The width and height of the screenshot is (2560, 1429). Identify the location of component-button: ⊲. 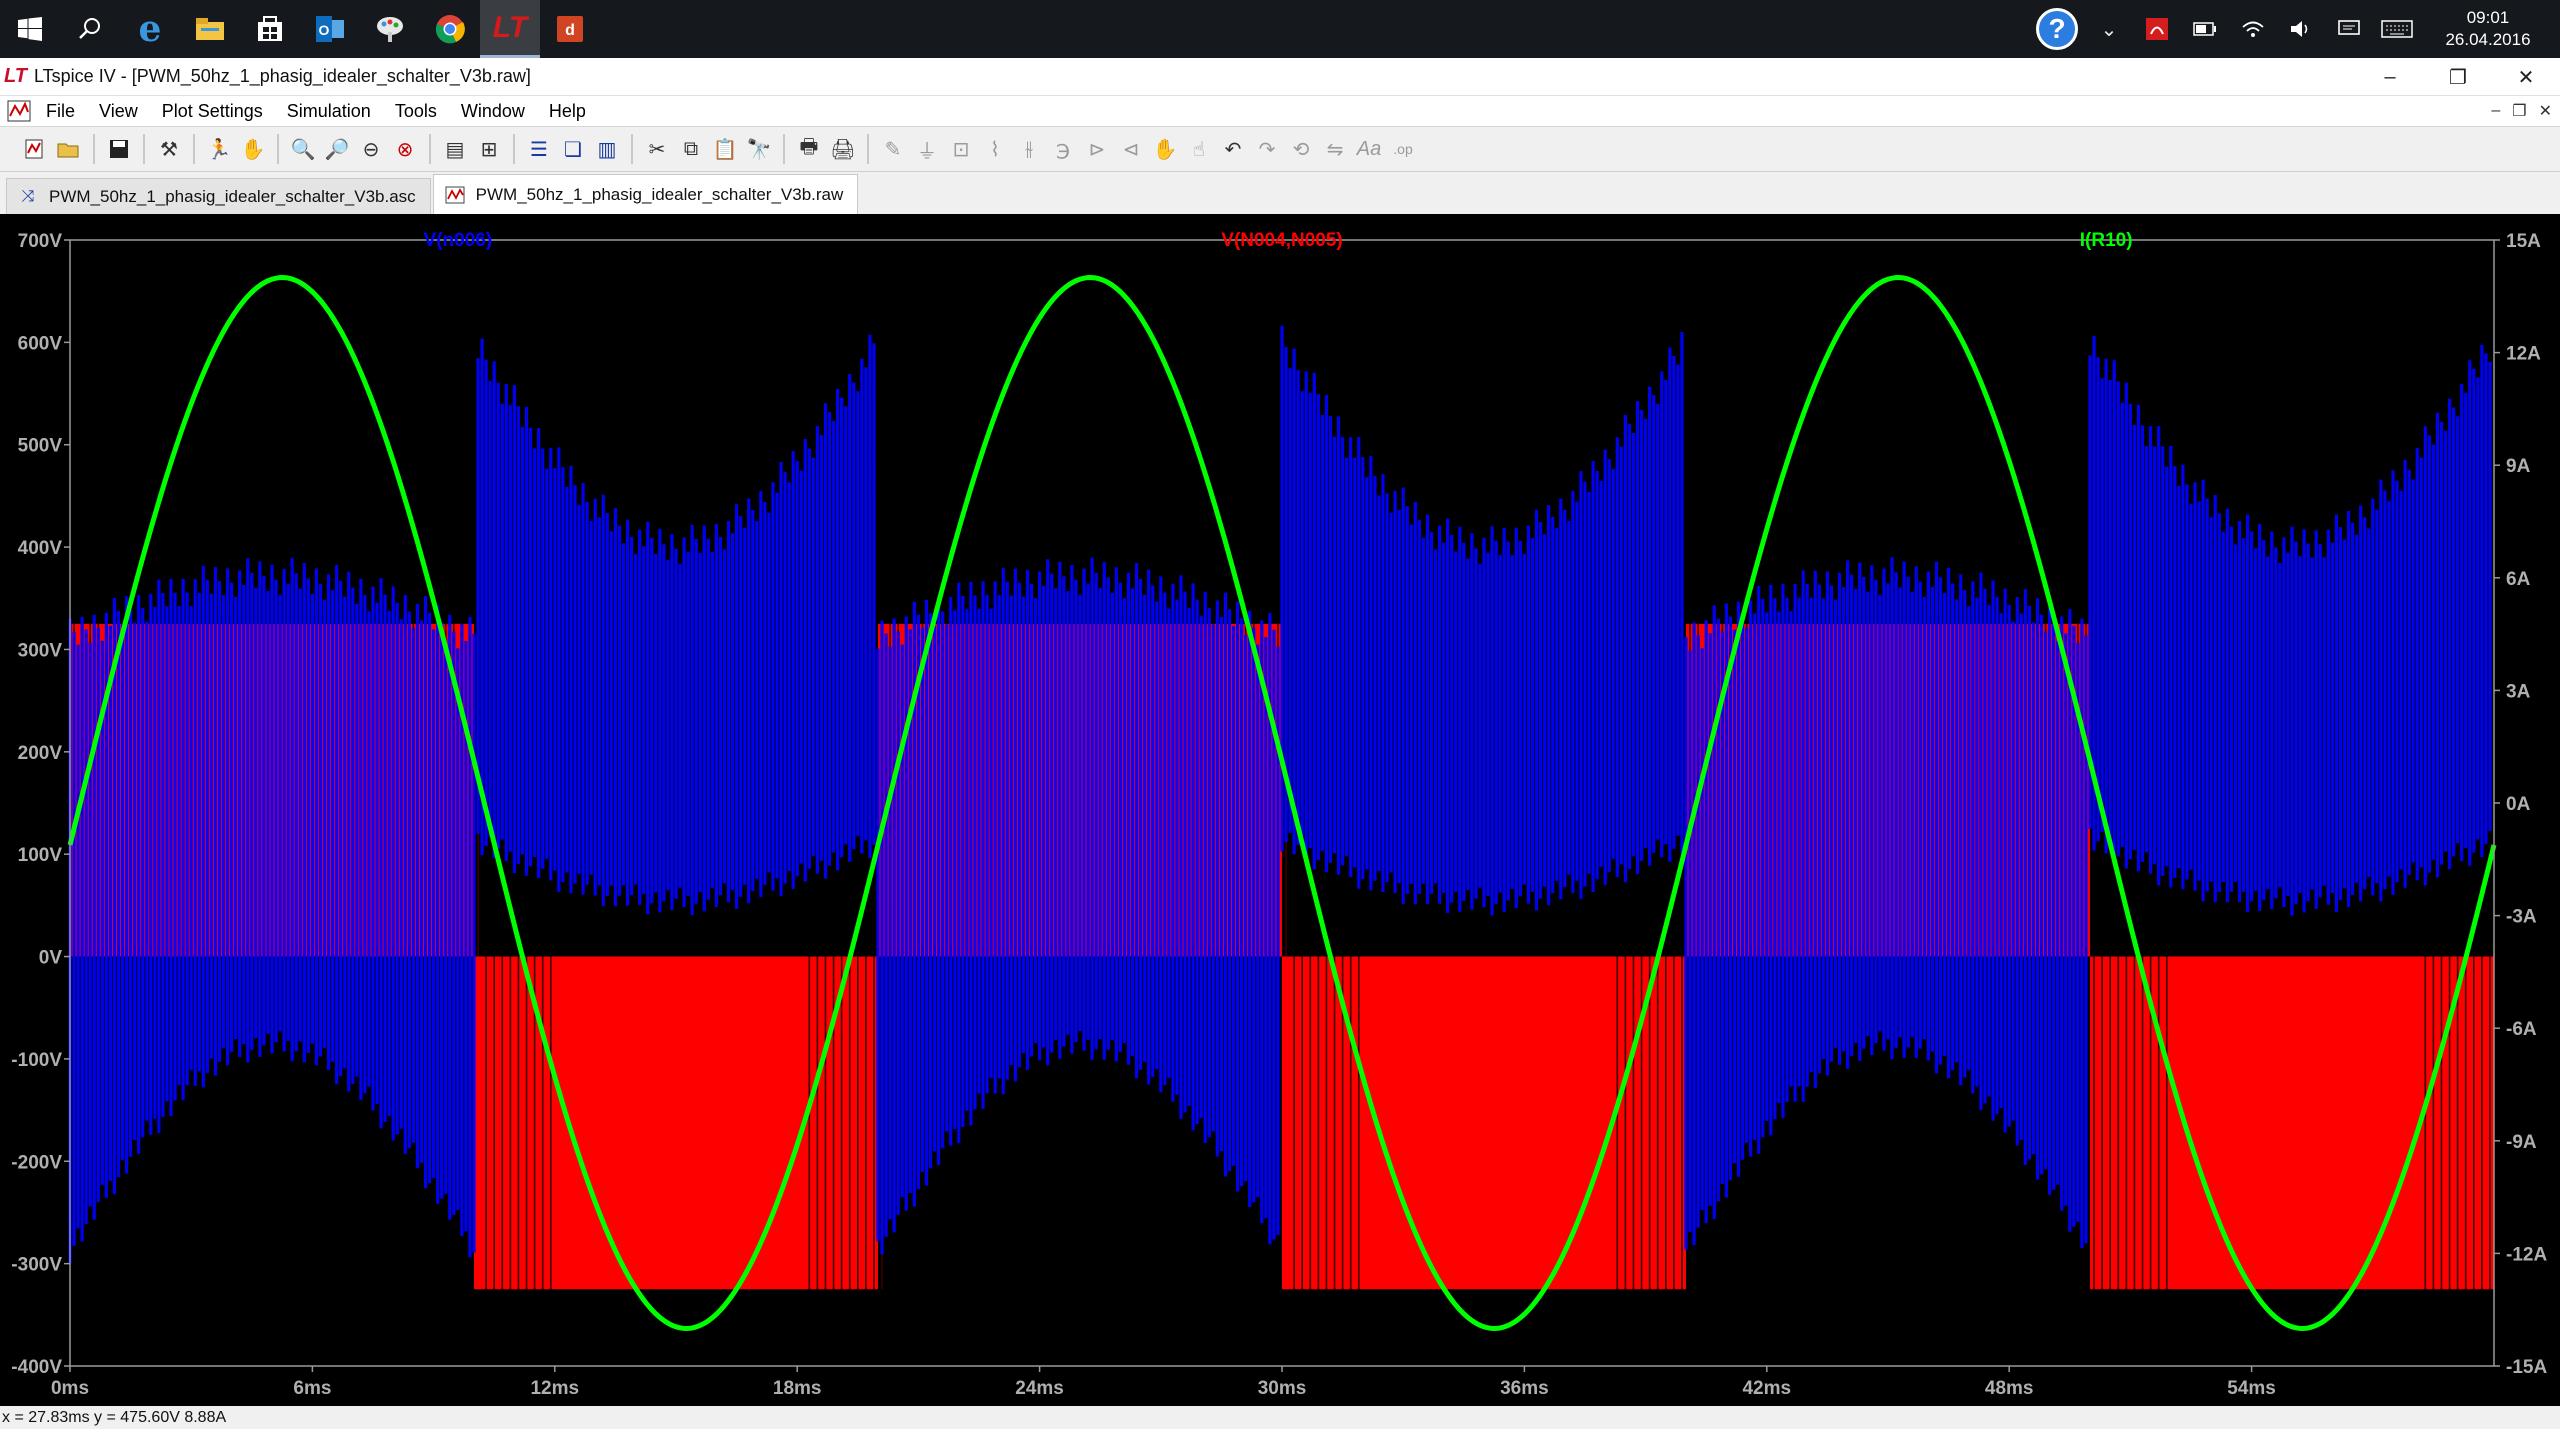
(1131, 149).